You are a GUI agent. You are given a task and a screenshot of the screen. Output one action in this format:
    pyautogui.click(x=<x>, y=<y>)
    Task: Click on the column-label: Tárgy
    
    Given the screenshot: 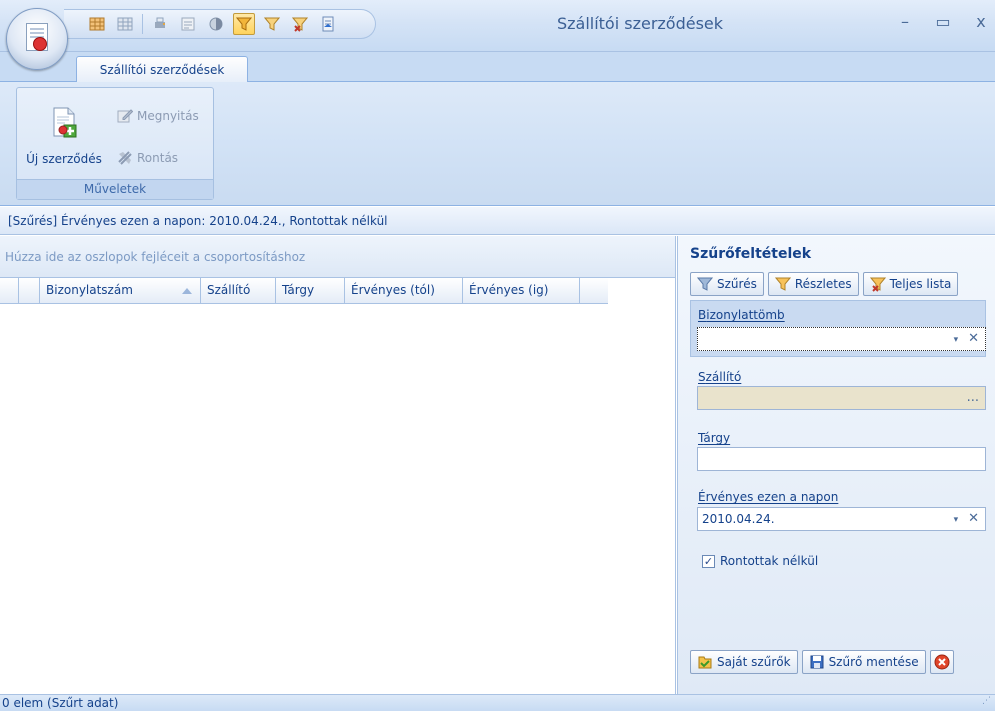 What is the action you would take?
    pyautogui.click(x=298, y=290)
    